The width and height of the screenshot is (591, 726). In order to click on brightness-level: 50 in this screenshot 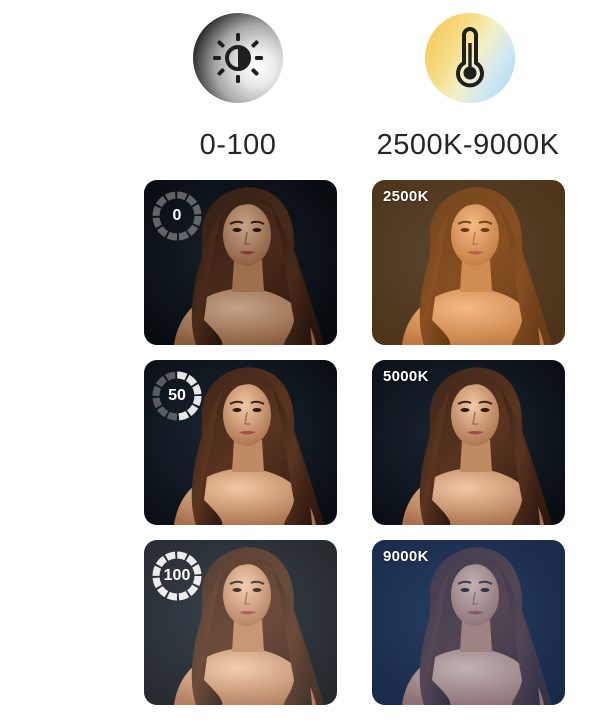, I will do `click(177, 395)`.